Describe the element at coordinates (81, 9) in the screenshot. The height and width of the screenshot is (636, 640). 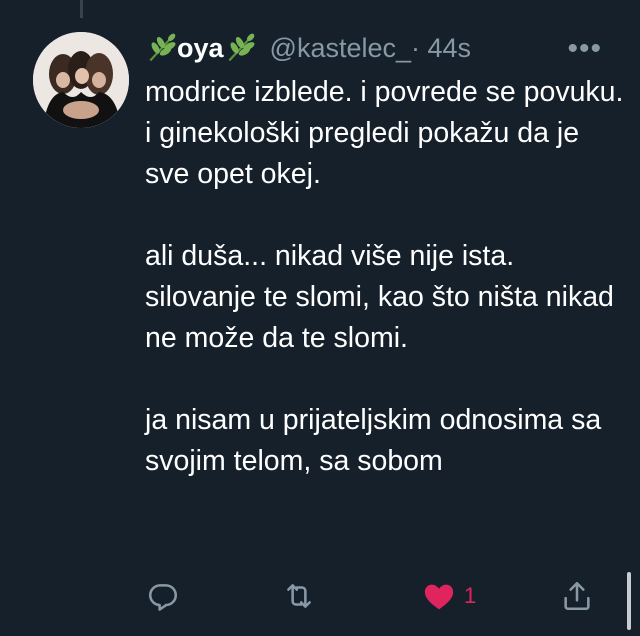
I see `thread-line` at that location.